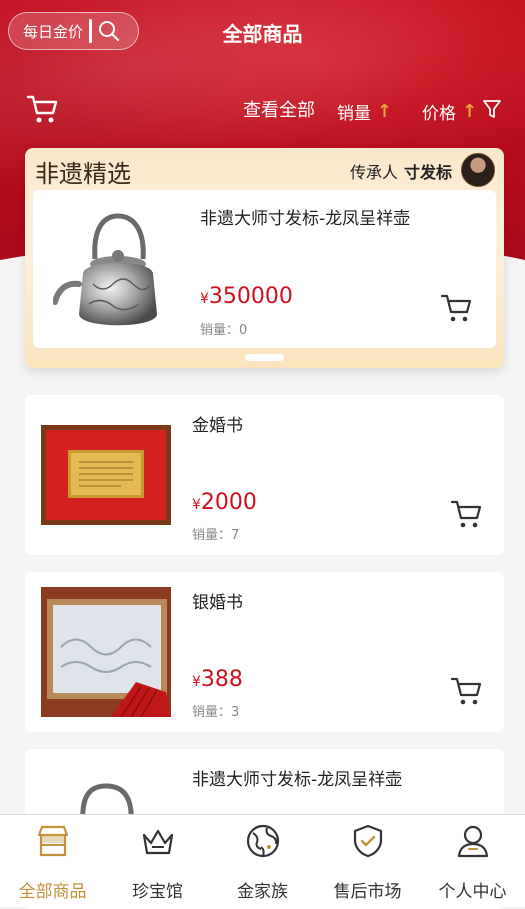 This screenshot has width=525, height=909. I want to click on inheritor-name: 寸发标, so click(427, 172).